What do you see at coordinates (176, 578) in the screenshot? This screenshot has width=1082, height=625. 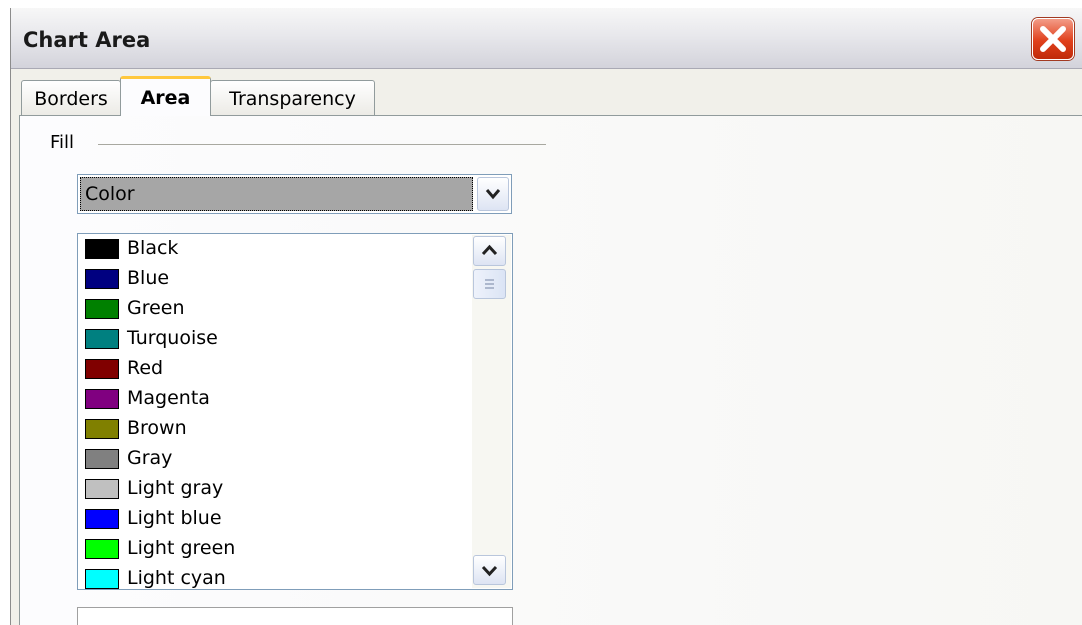 I see `color-name: Light cyan` at bounding box center [176, 578].